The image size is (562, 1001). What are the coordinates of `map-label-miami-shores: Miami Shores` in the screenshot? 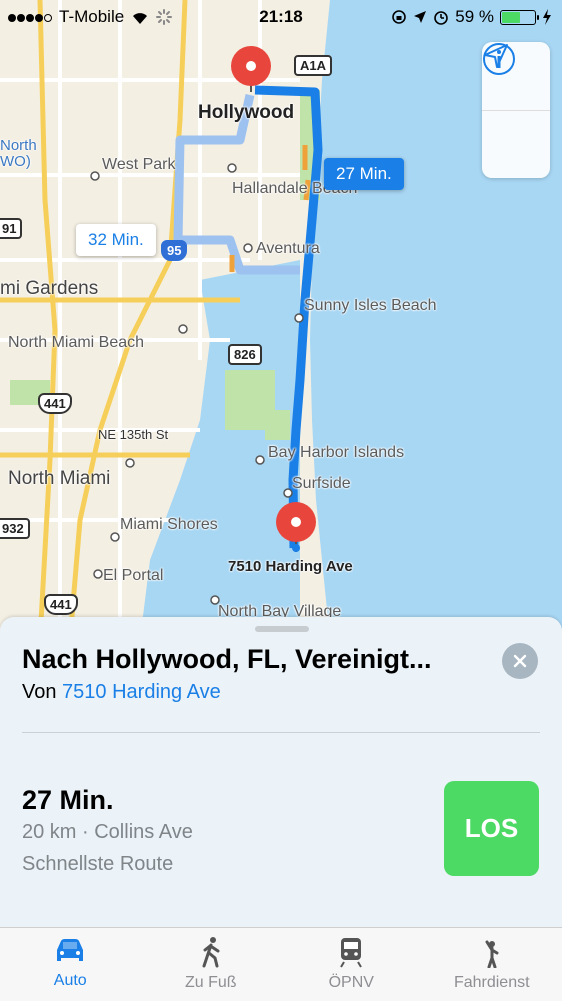 It's located at (169, 525).